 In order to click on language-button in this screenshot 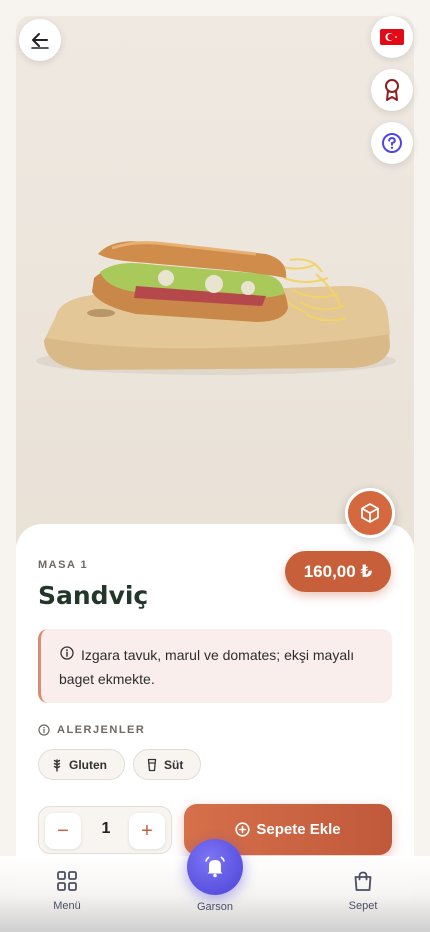, I will do `click(392, 37)`.